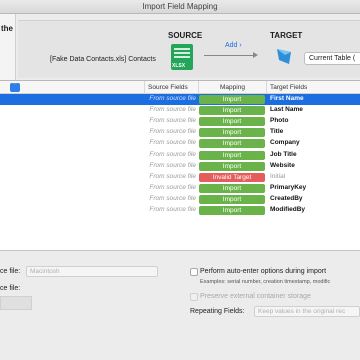 Image resolution: width=360 pixels, height=360 pixels. Describe the element at coordinates (232, 87) in the screenshot. I see `header-mapping: Mapping` at that location.